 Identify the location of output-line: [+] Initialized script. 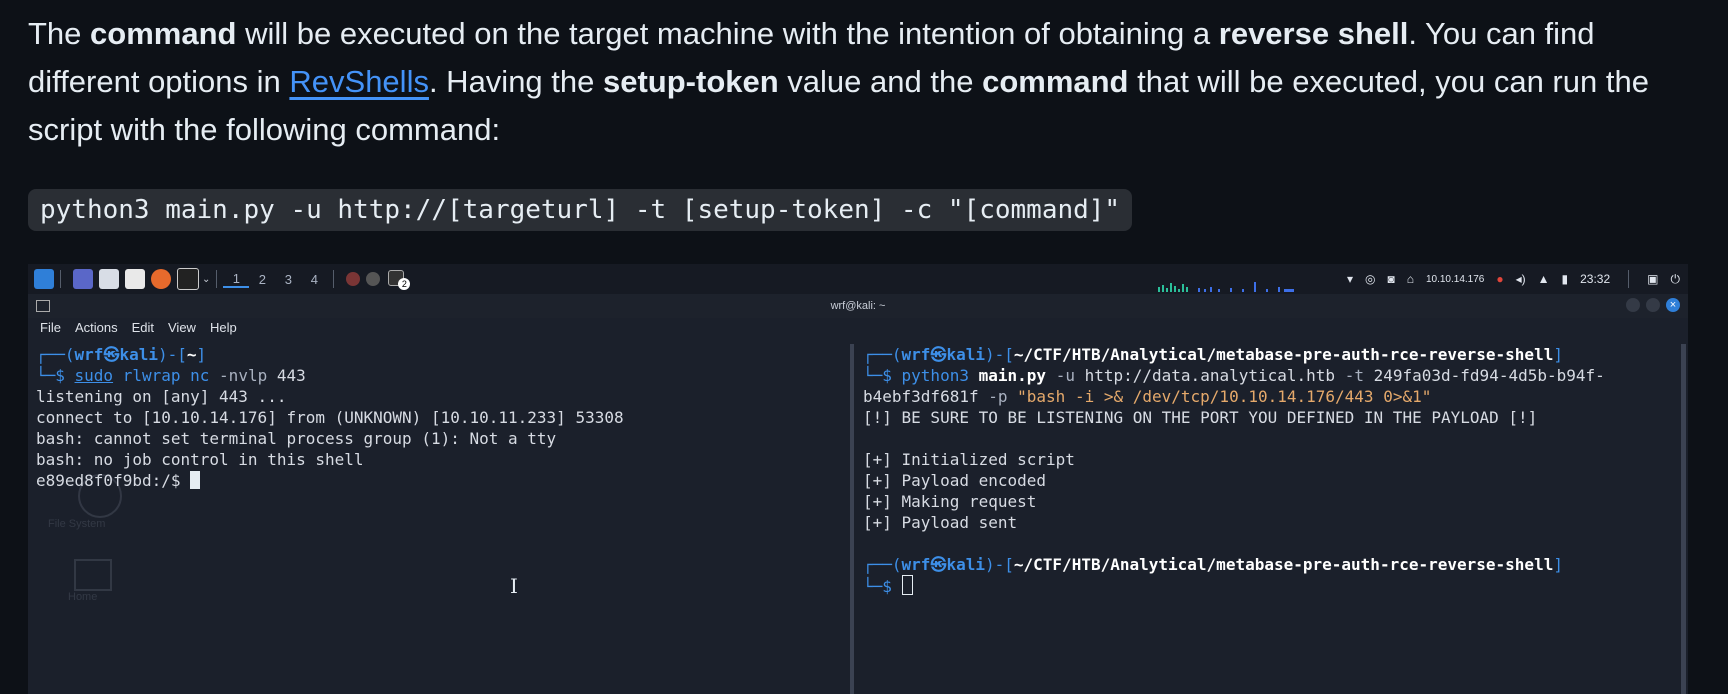
(969, 459).